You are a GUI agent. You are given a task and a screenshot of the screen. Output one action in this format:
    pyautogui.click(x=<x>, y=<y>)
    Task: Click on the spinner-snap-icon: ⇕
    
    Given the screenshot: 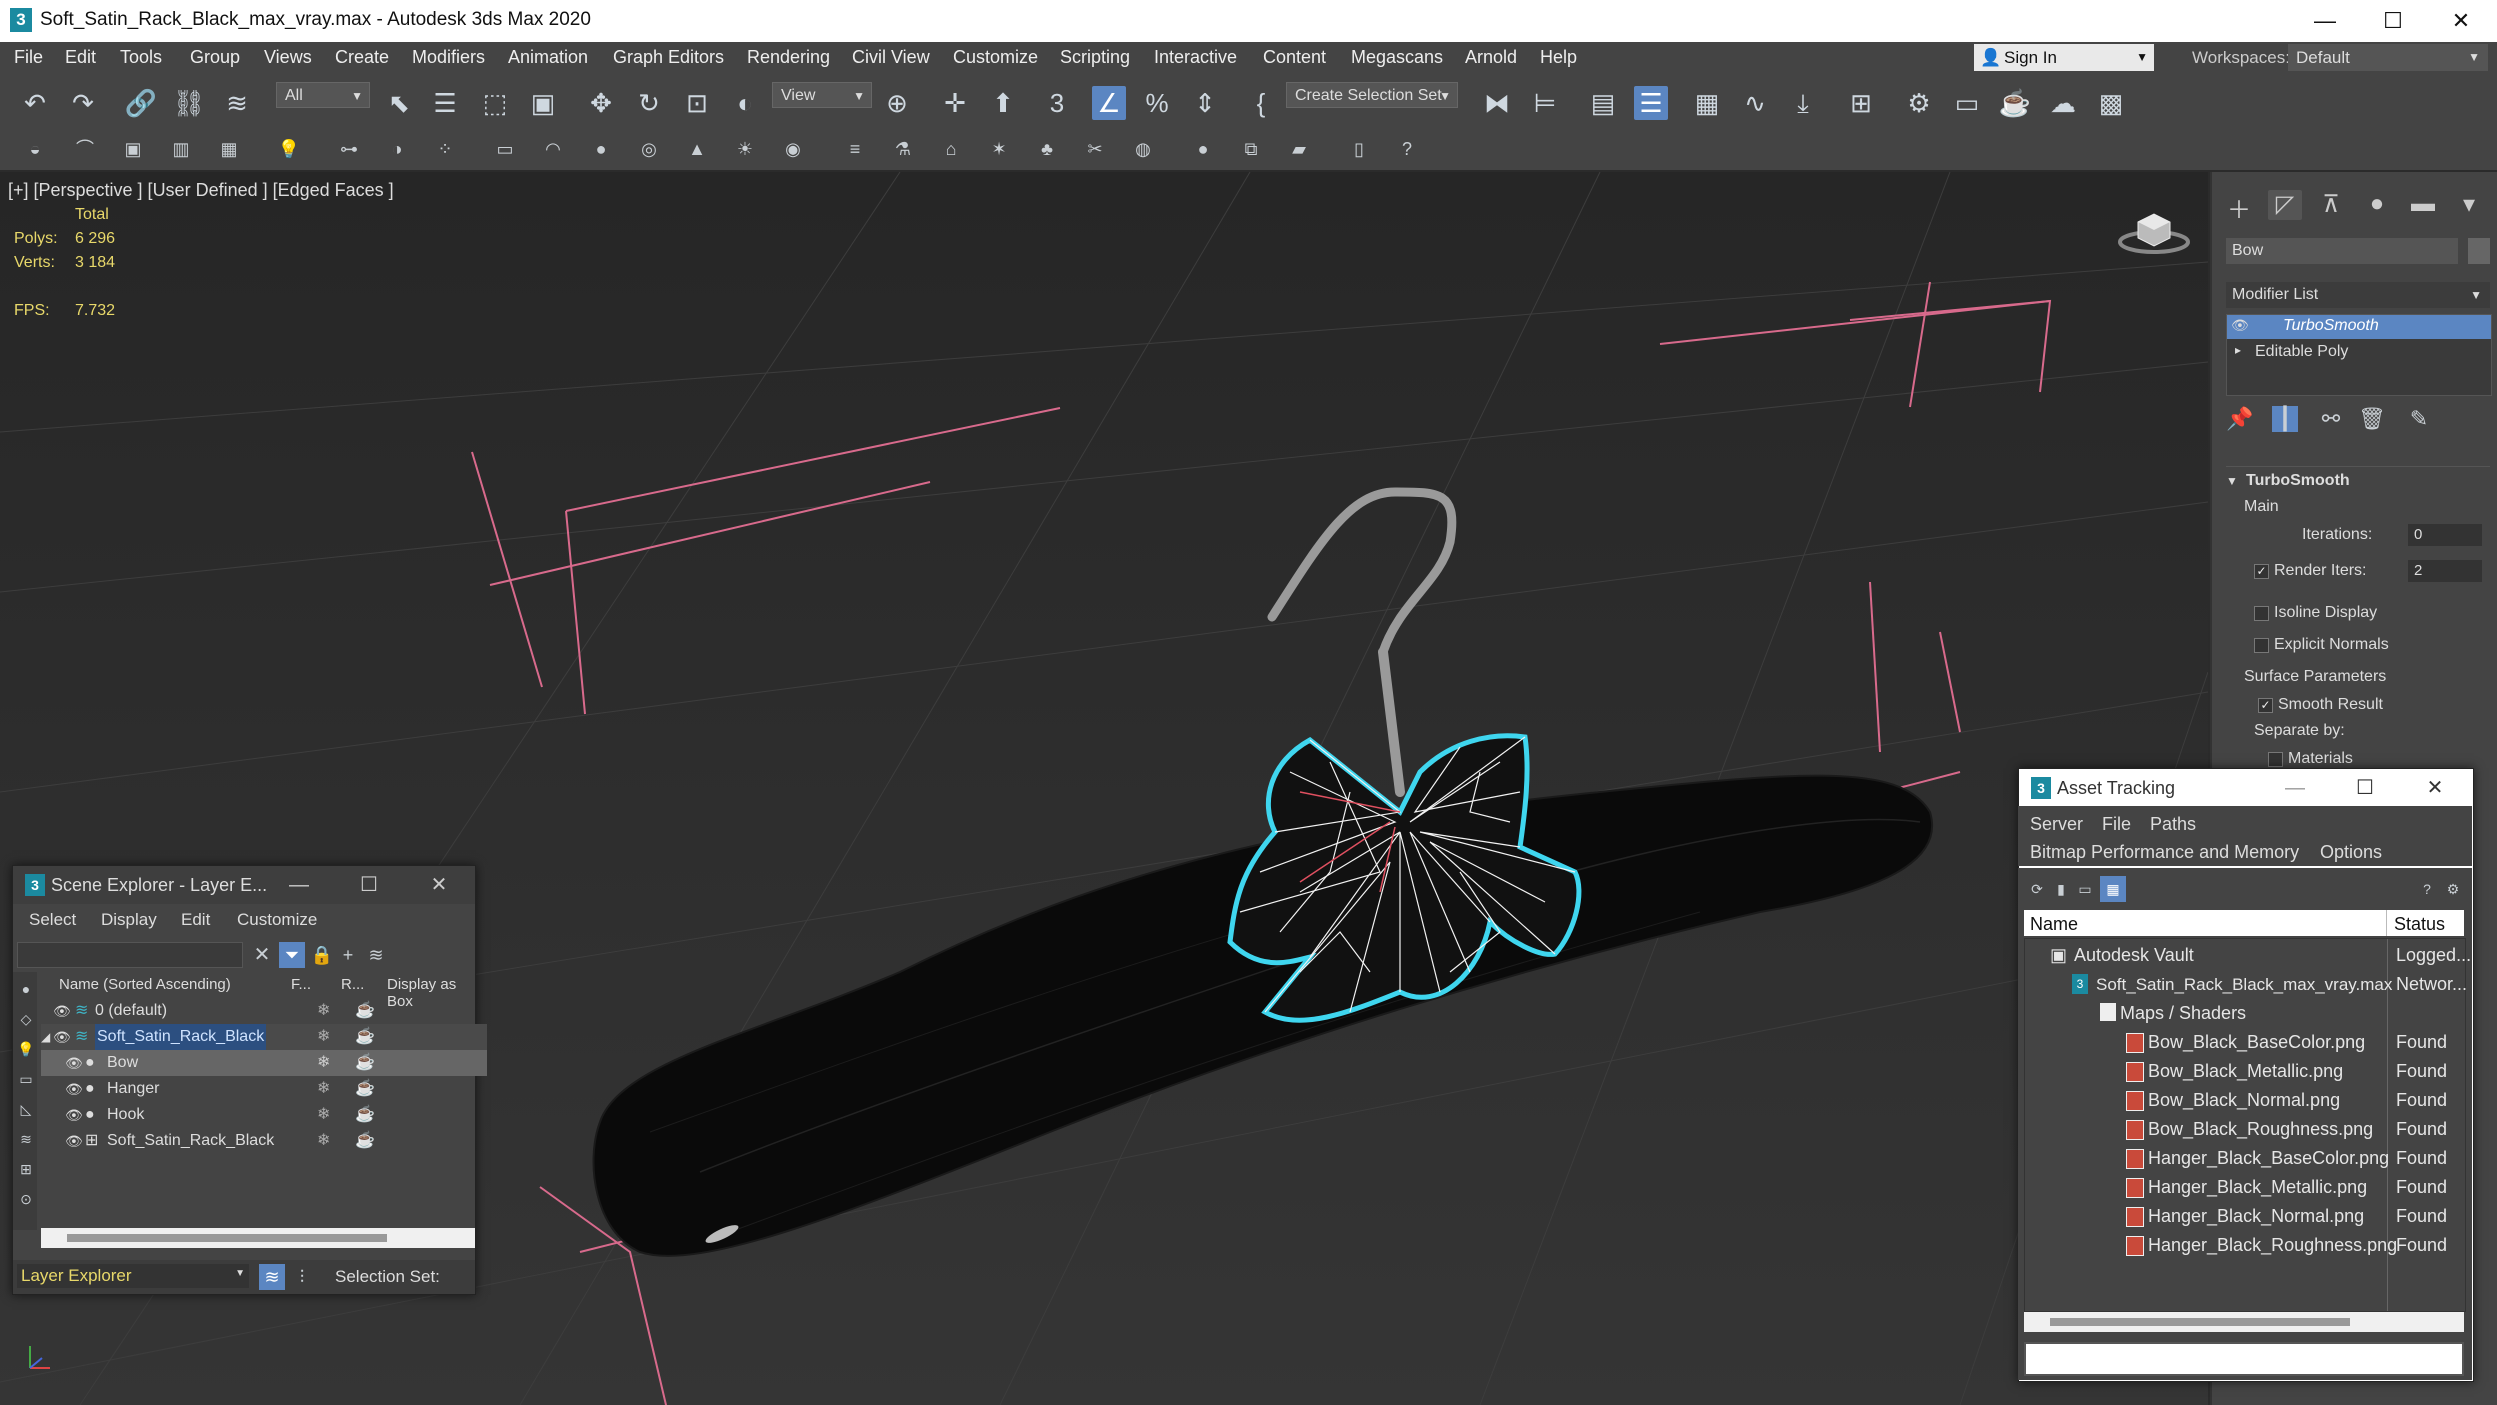 What is the action you would take?
    pyautogui.click(x=1205, y=103)
    